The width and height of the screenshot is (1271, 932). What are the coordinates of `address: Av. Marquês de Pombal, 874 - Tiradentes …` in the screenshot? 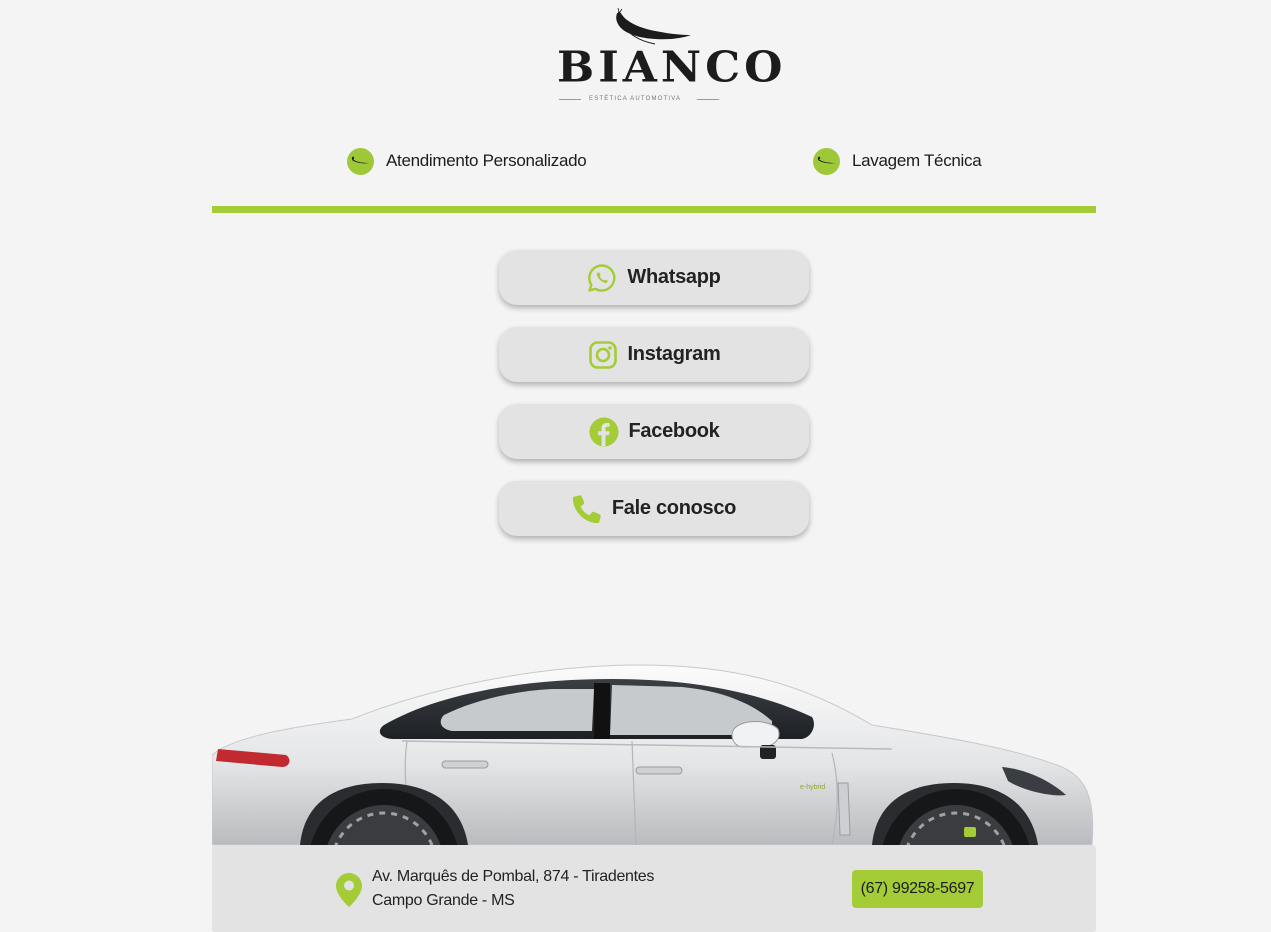 It's located at (513, 889).